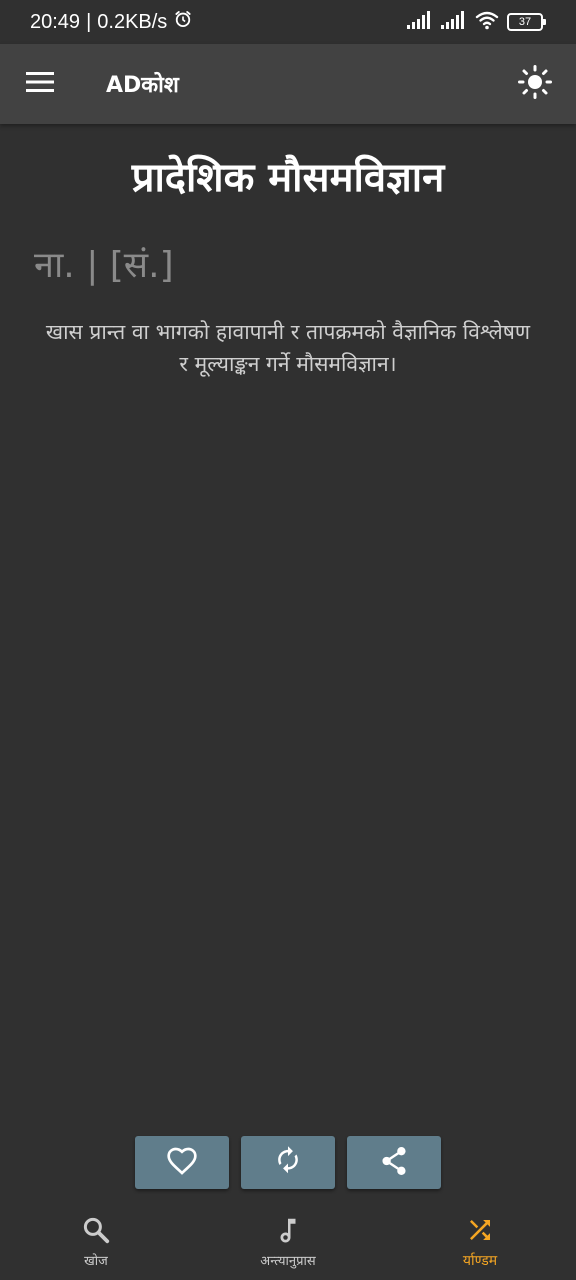 The image size is (576, 1280). Describe the element at coordinates (142, 85) in the screenshot. I see `app-title: ADकोश` at that location.